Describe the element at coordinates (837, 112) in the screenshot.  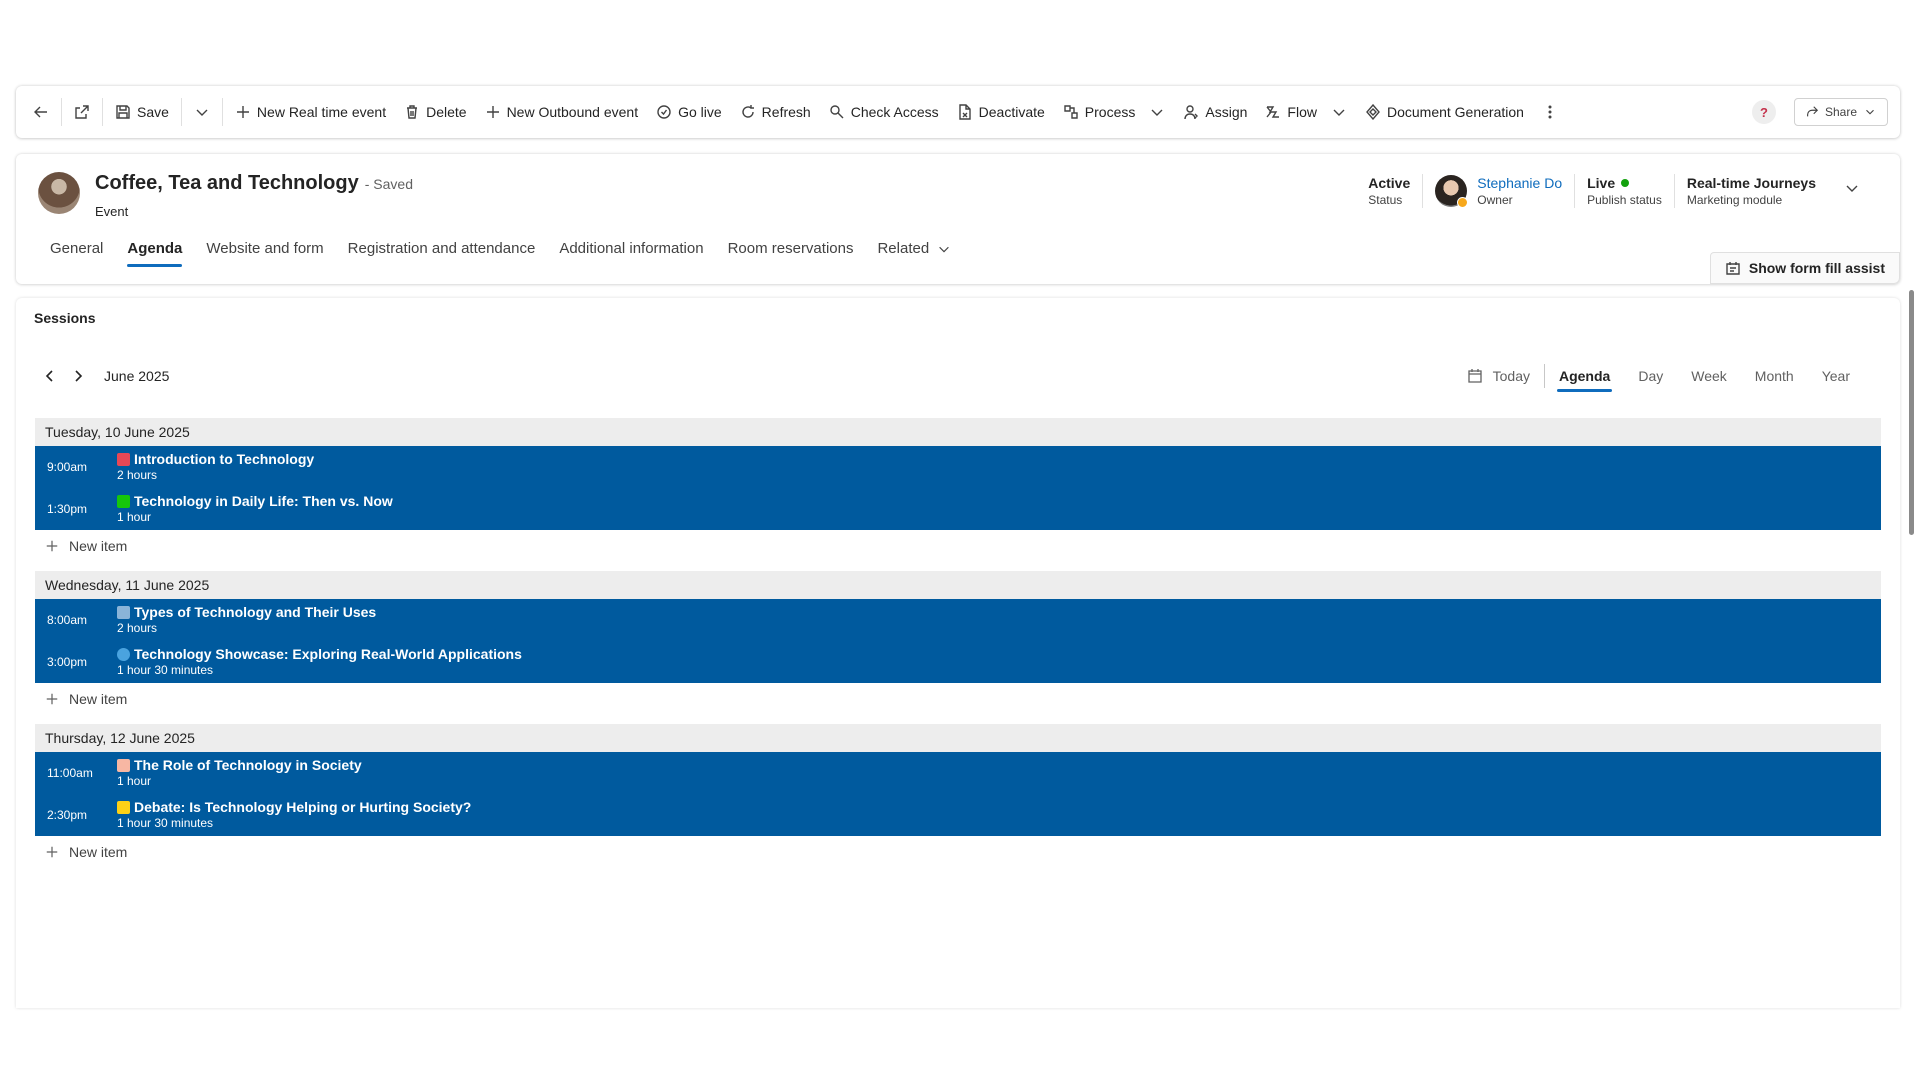
I see `key-search-icon` at that location.